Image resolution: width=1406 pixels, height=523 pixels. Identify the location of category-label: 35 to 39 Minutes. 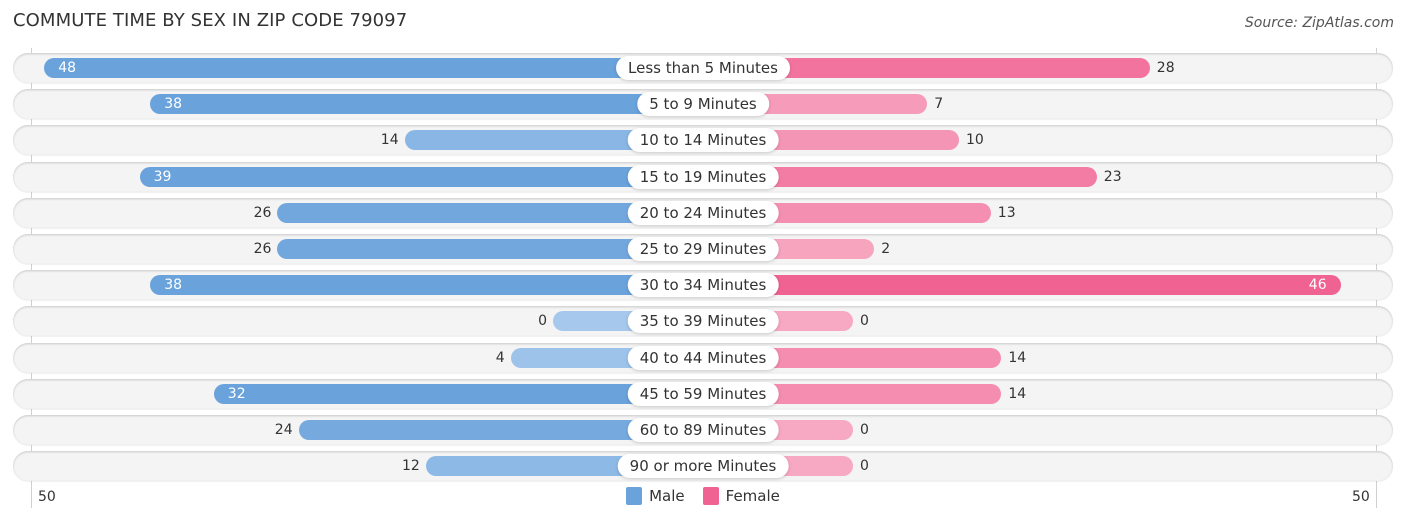
(703, 321).